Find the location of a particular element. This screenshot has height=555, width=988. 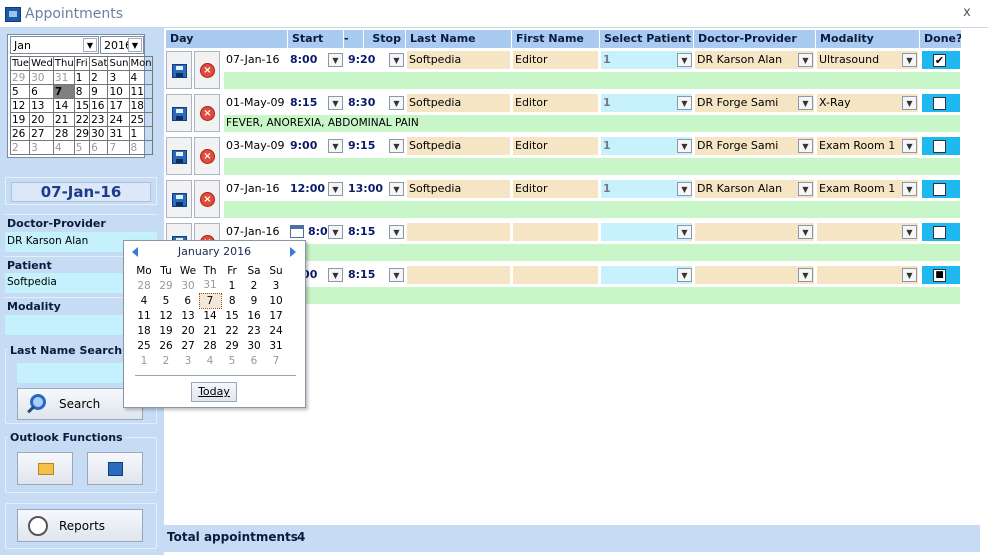

stop-cell: 13:00 is located at coordinates (367, 189).